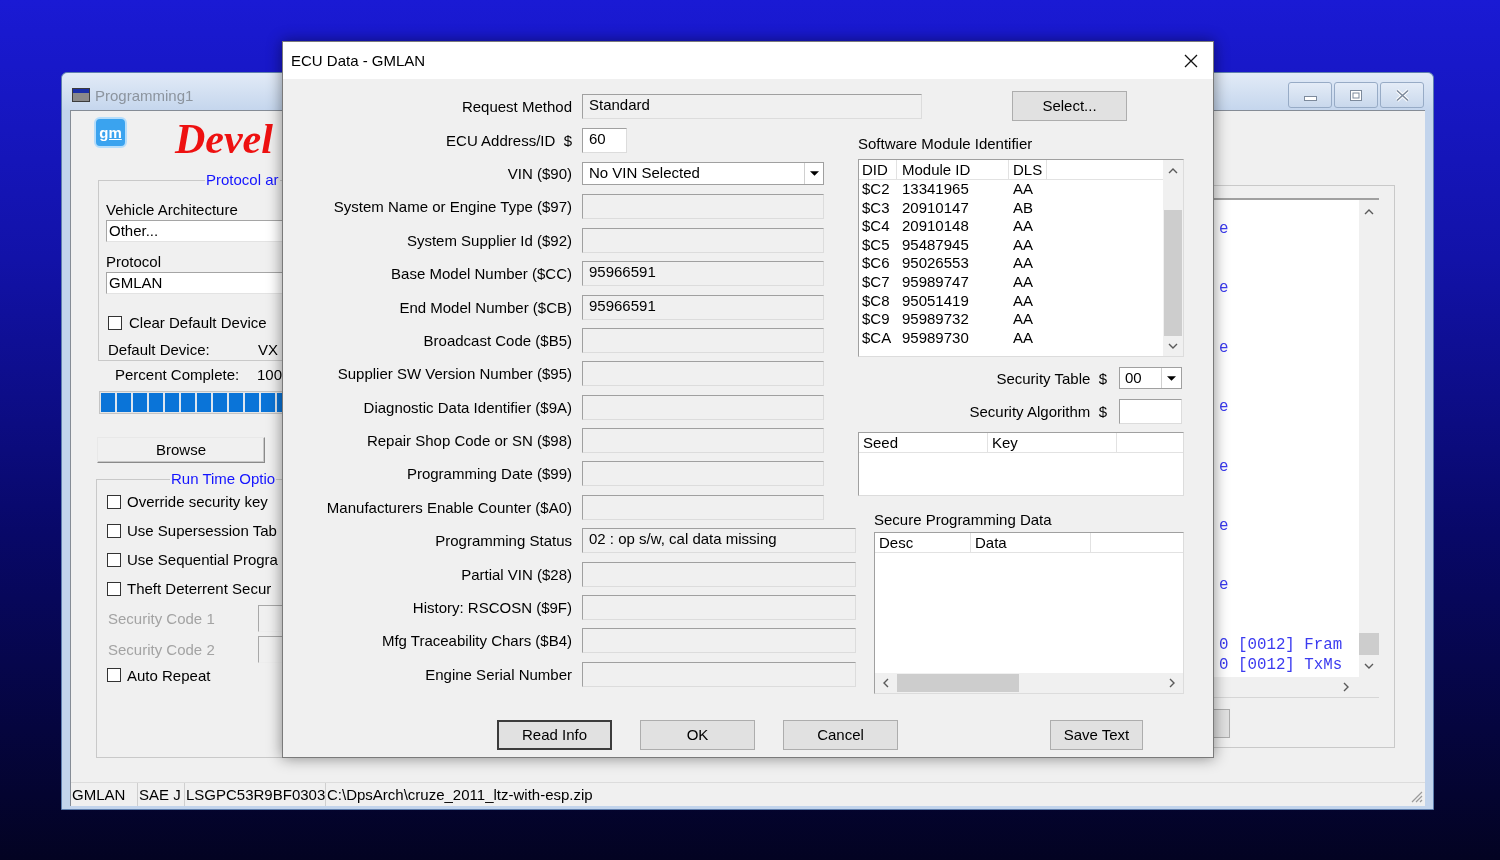 This screenshot has width=1500, height=860. Describe the element at coordinates (268, 349) in the screenshot. I see `field-value: VX` at that location.